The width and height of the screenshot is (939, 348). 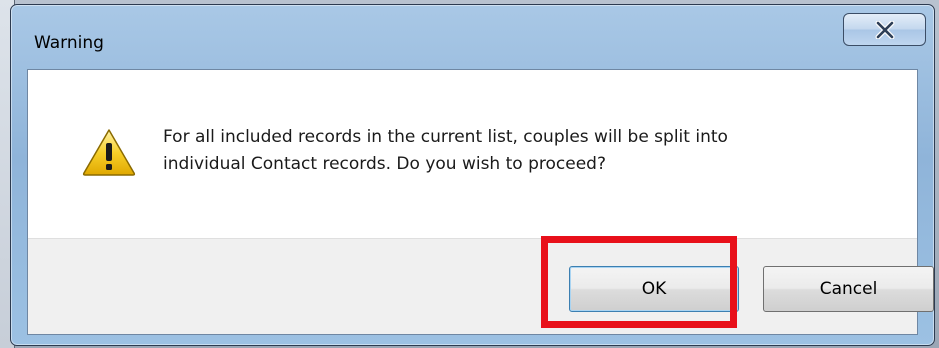 What do you see at coordinates (69, 43) in the screenshot?
I see `dialog-title: Warning` at bounding box center [69, 43].